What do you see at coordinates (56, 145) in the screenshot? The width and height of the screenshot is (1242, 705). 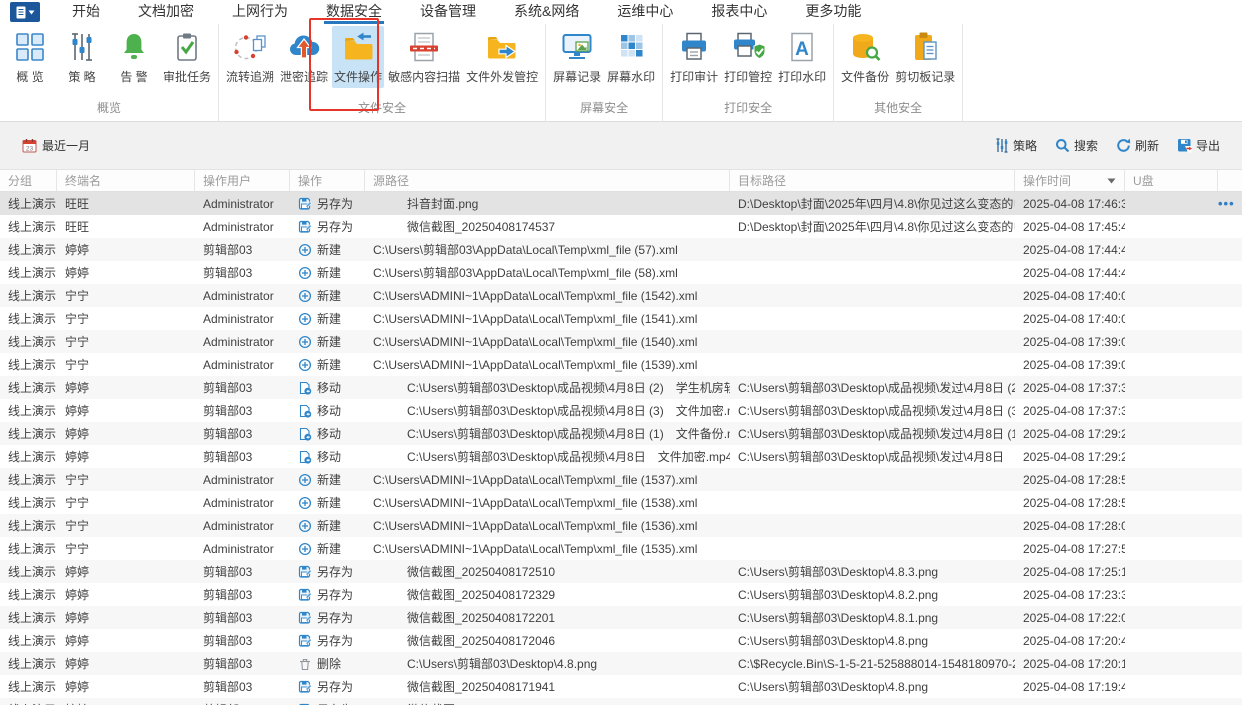 I see `date-range-filter: 23 最近一月` at bounding box center [56, 145].